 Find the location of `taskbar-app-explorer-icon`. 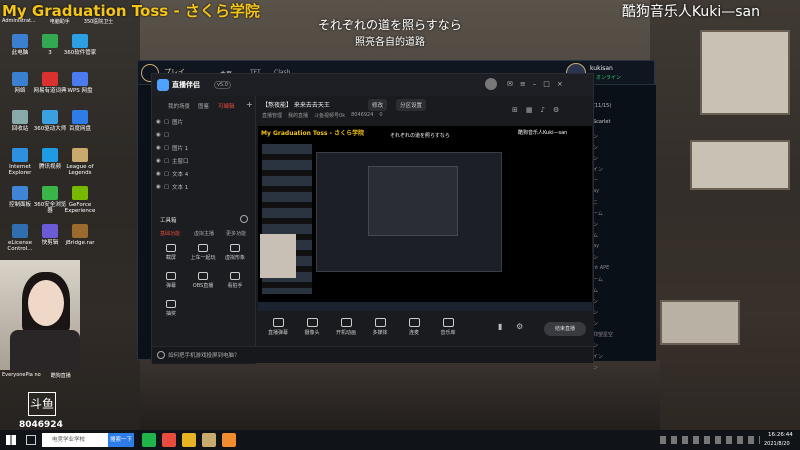

taskbar-app-explorer-icon is located at coordinates (189, 440).